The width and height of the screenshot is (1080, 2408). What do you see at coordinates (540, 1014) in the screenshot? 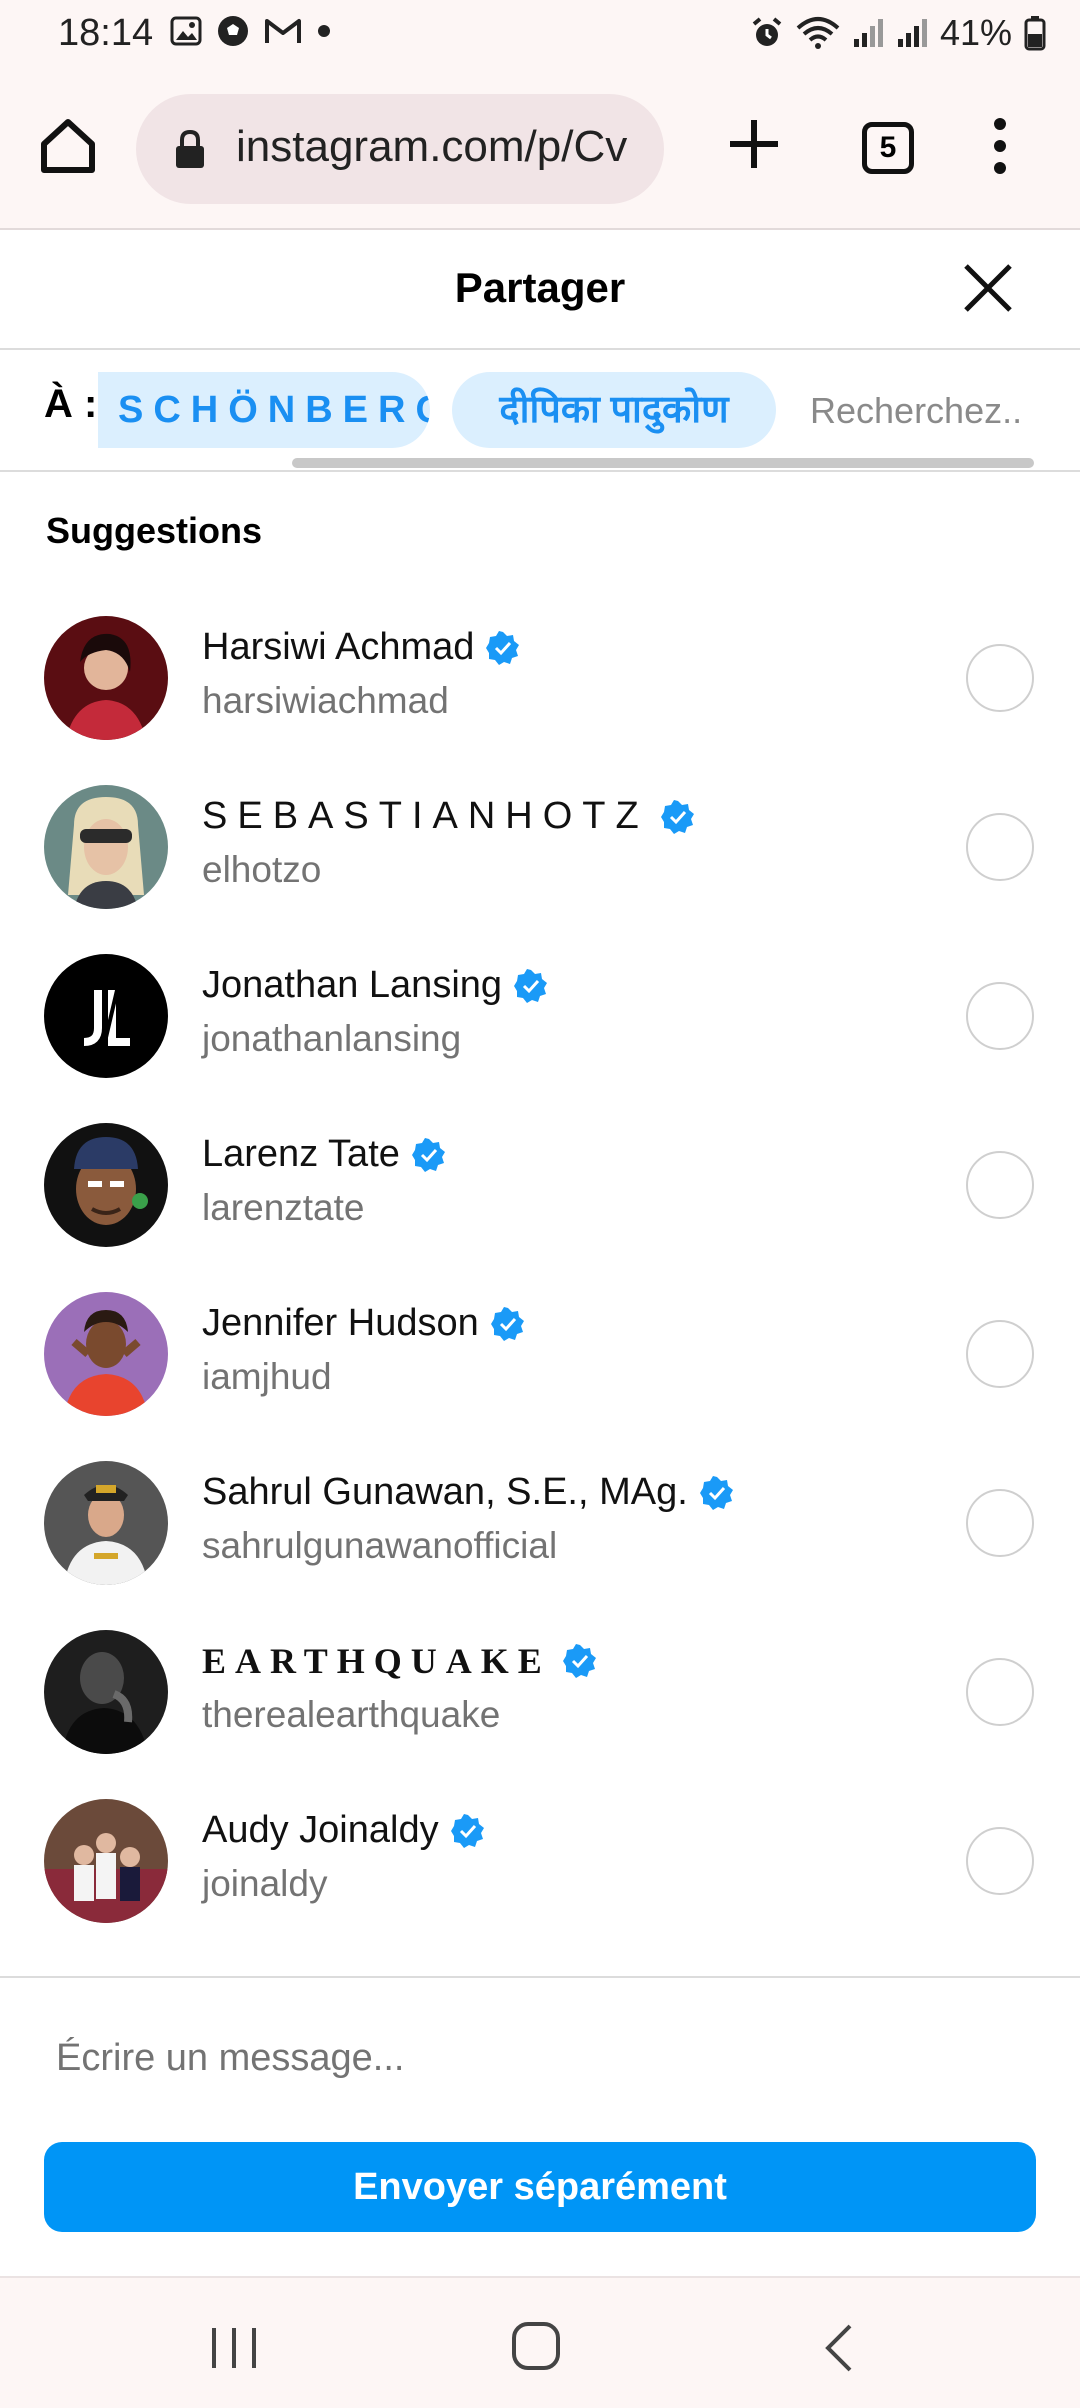
I see `list-item: Jonathan Lansing jonathanlansing` at bounding box center [540, 1014].